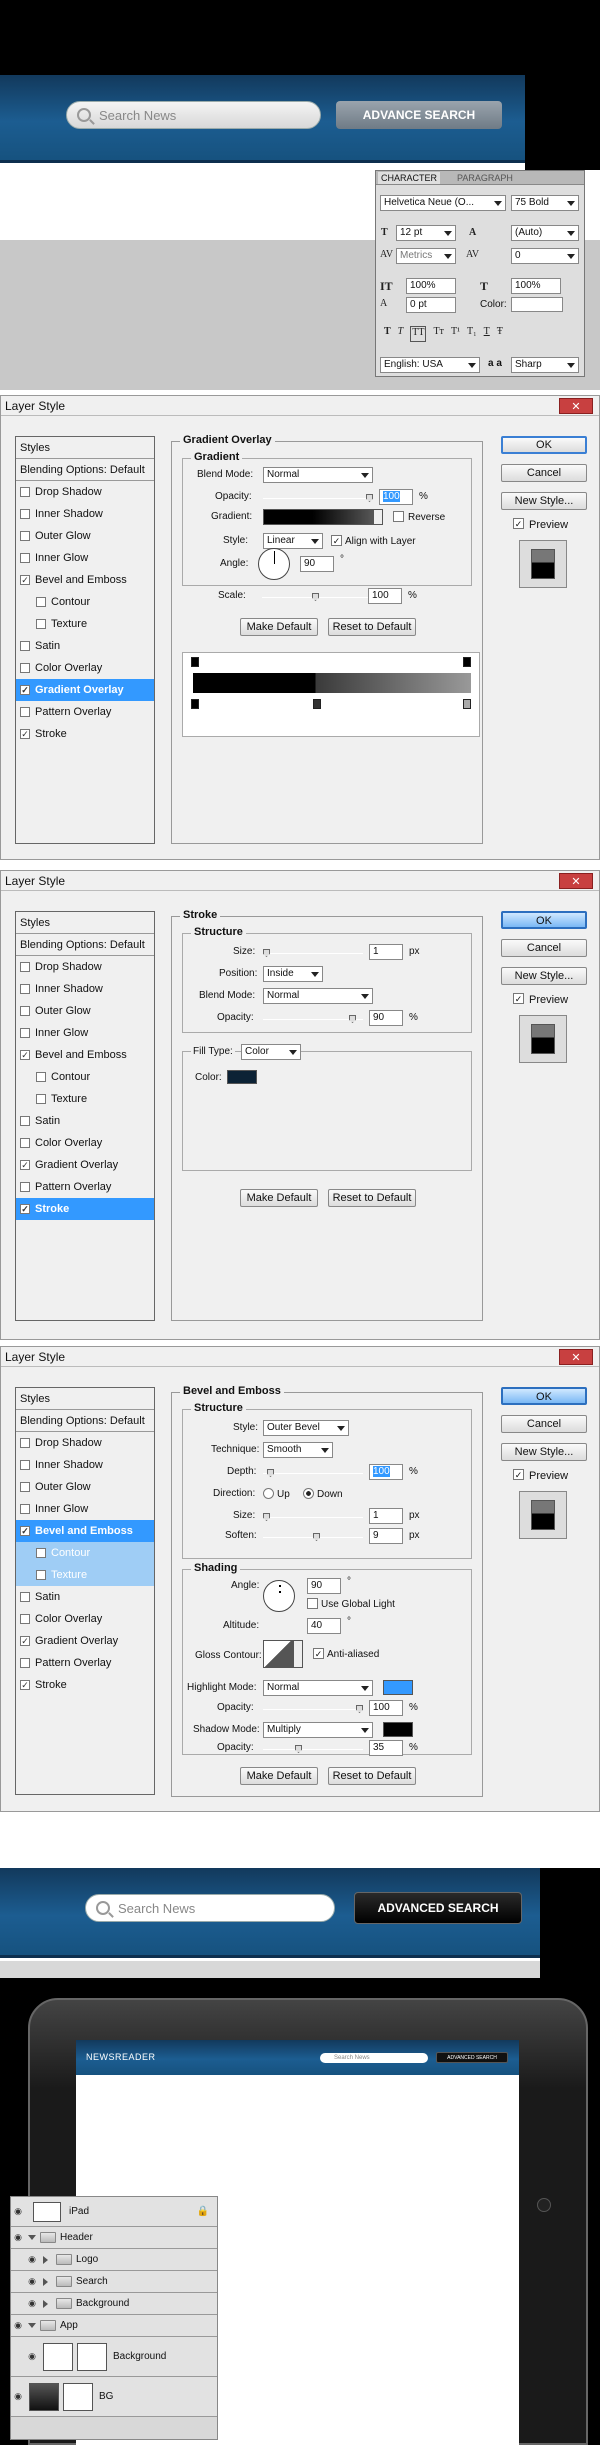  What do you see at coordinates (372, 1776) in the screenshot?
I see `reset-default-button: Reset to Default` at bounding box center [372, 1776].